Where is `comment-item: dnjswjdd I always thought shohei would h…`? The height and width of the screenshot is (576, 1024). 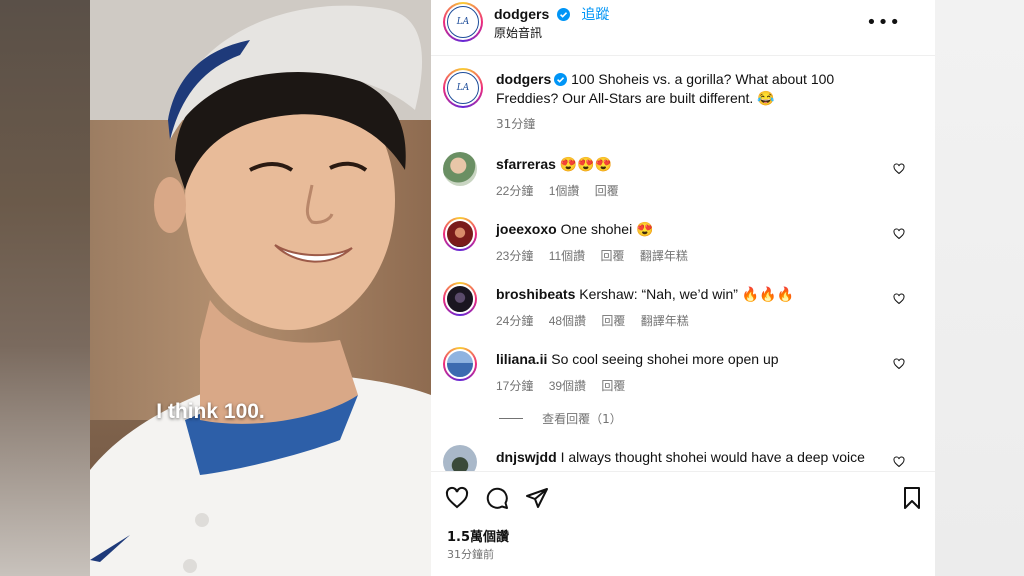
comment-item: dnjswjdd I always thought shohei would h… is located at coordinates (678, 458).